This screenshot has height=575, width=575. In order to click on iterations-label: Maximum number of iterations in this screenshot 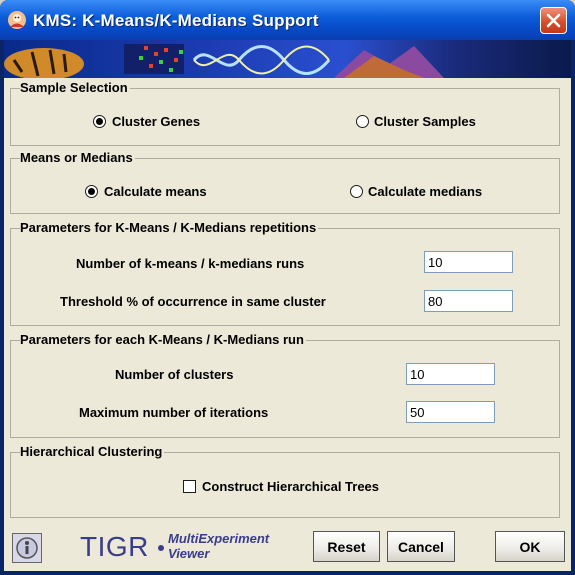, I will do `click(174, 412)`.